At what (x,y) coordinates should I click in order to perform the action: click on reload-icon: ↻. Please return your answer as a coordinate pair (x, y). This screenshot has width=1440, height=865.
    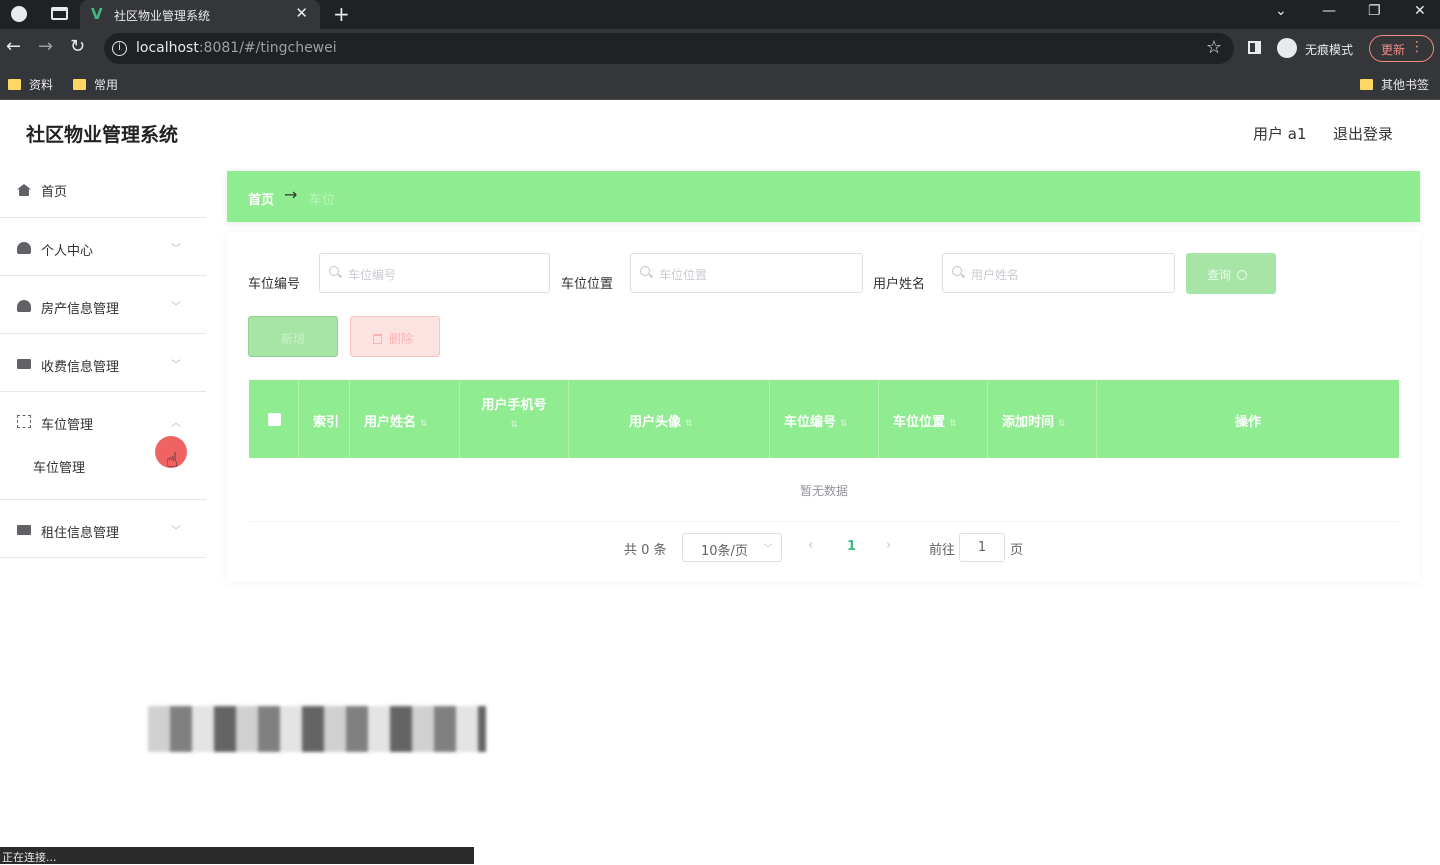
    Looking at the image, I should click on (77, 47).